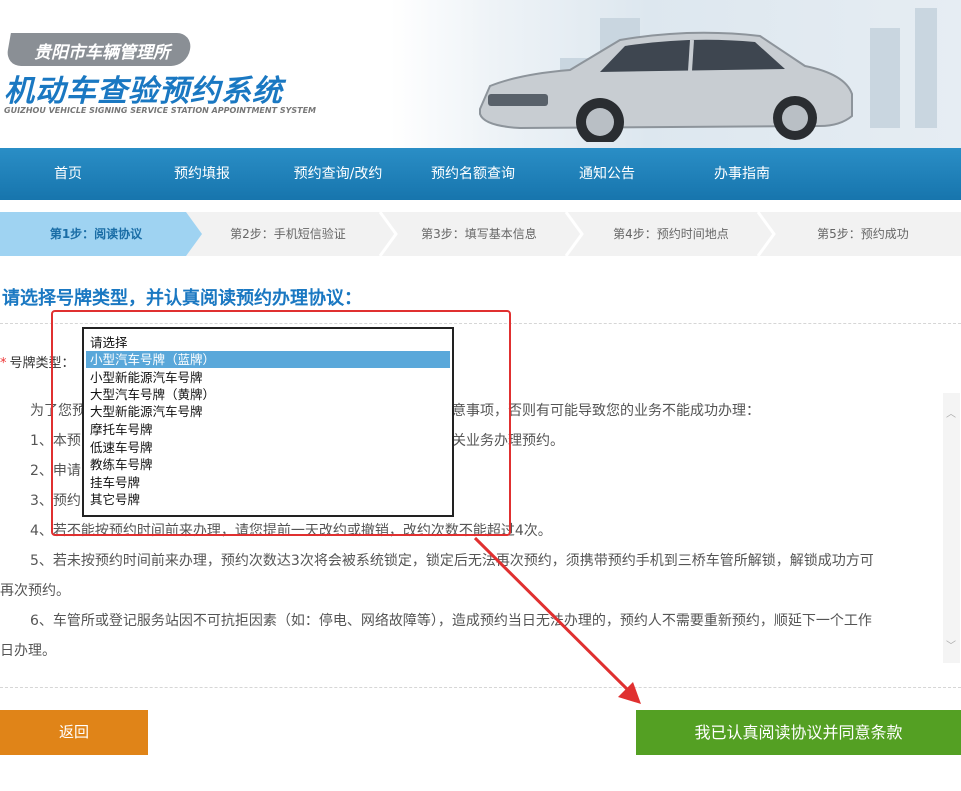  Describe the element at coordinates (3, 363) in the screenshot. I see `required-mark: *` at that location.